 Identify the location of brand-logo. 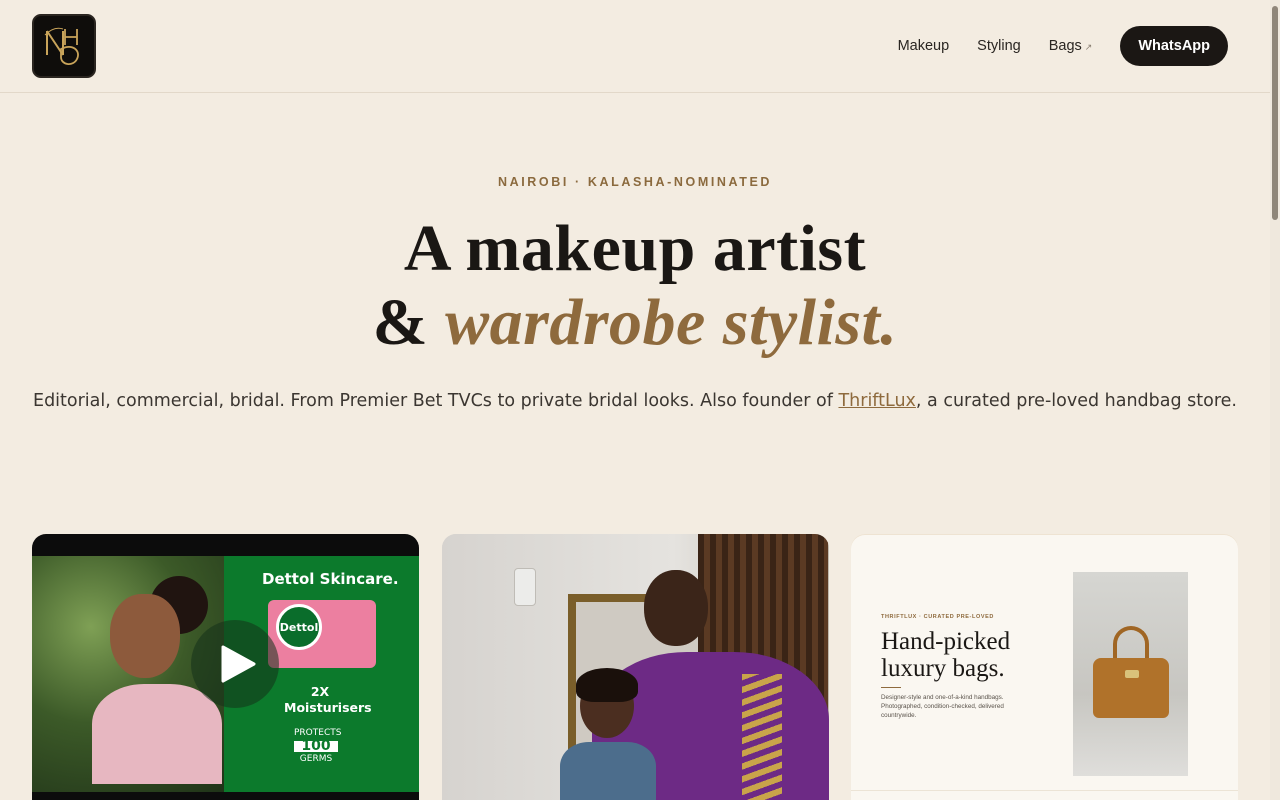
(64, 46).